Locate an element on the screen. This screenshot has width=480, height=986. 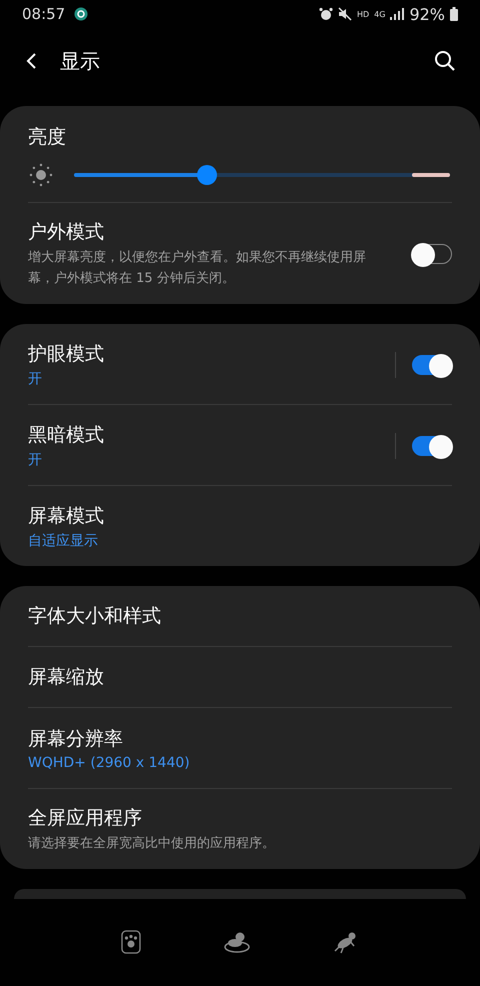
brightness-icon is located at coordinates (41, 175).